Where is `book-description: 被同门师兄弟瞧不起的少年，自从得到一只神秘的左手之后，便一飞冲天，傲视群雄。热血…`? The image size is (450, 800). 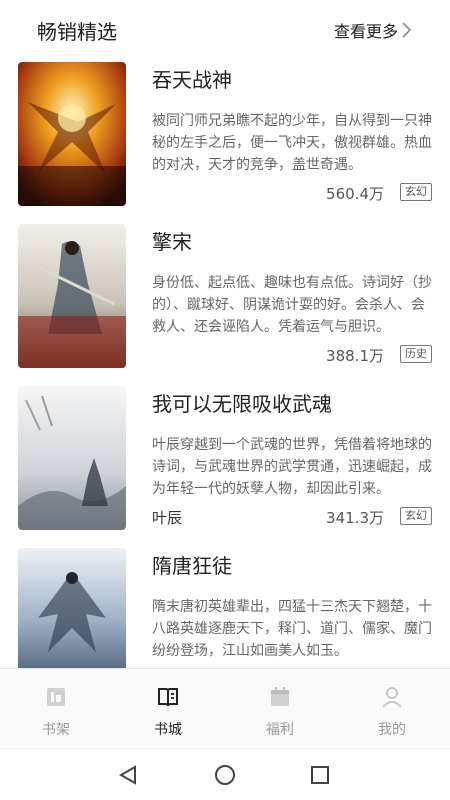
book-description: 被同门师兄弟瞧不起的少年，自从得到一只神秘的左手之后，便一飞冲天，傲视群雄。热血… is located at coordinates (292, 143).